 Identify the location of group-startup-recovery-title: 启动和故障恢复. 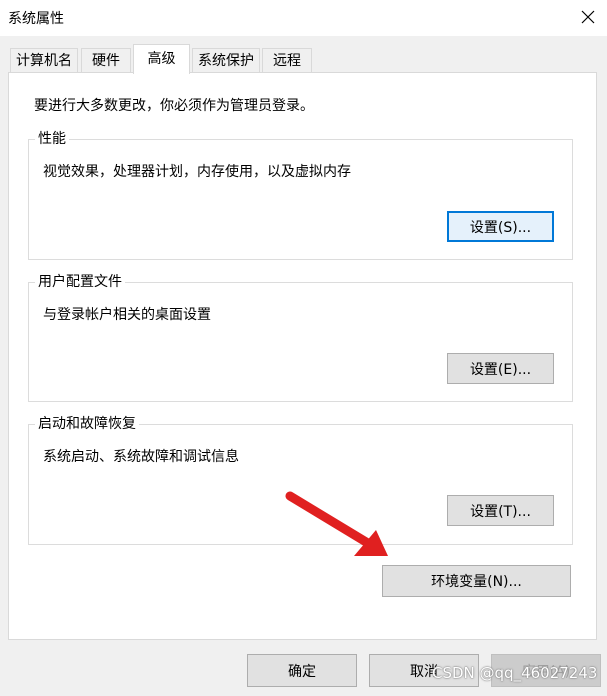
(87, 424).